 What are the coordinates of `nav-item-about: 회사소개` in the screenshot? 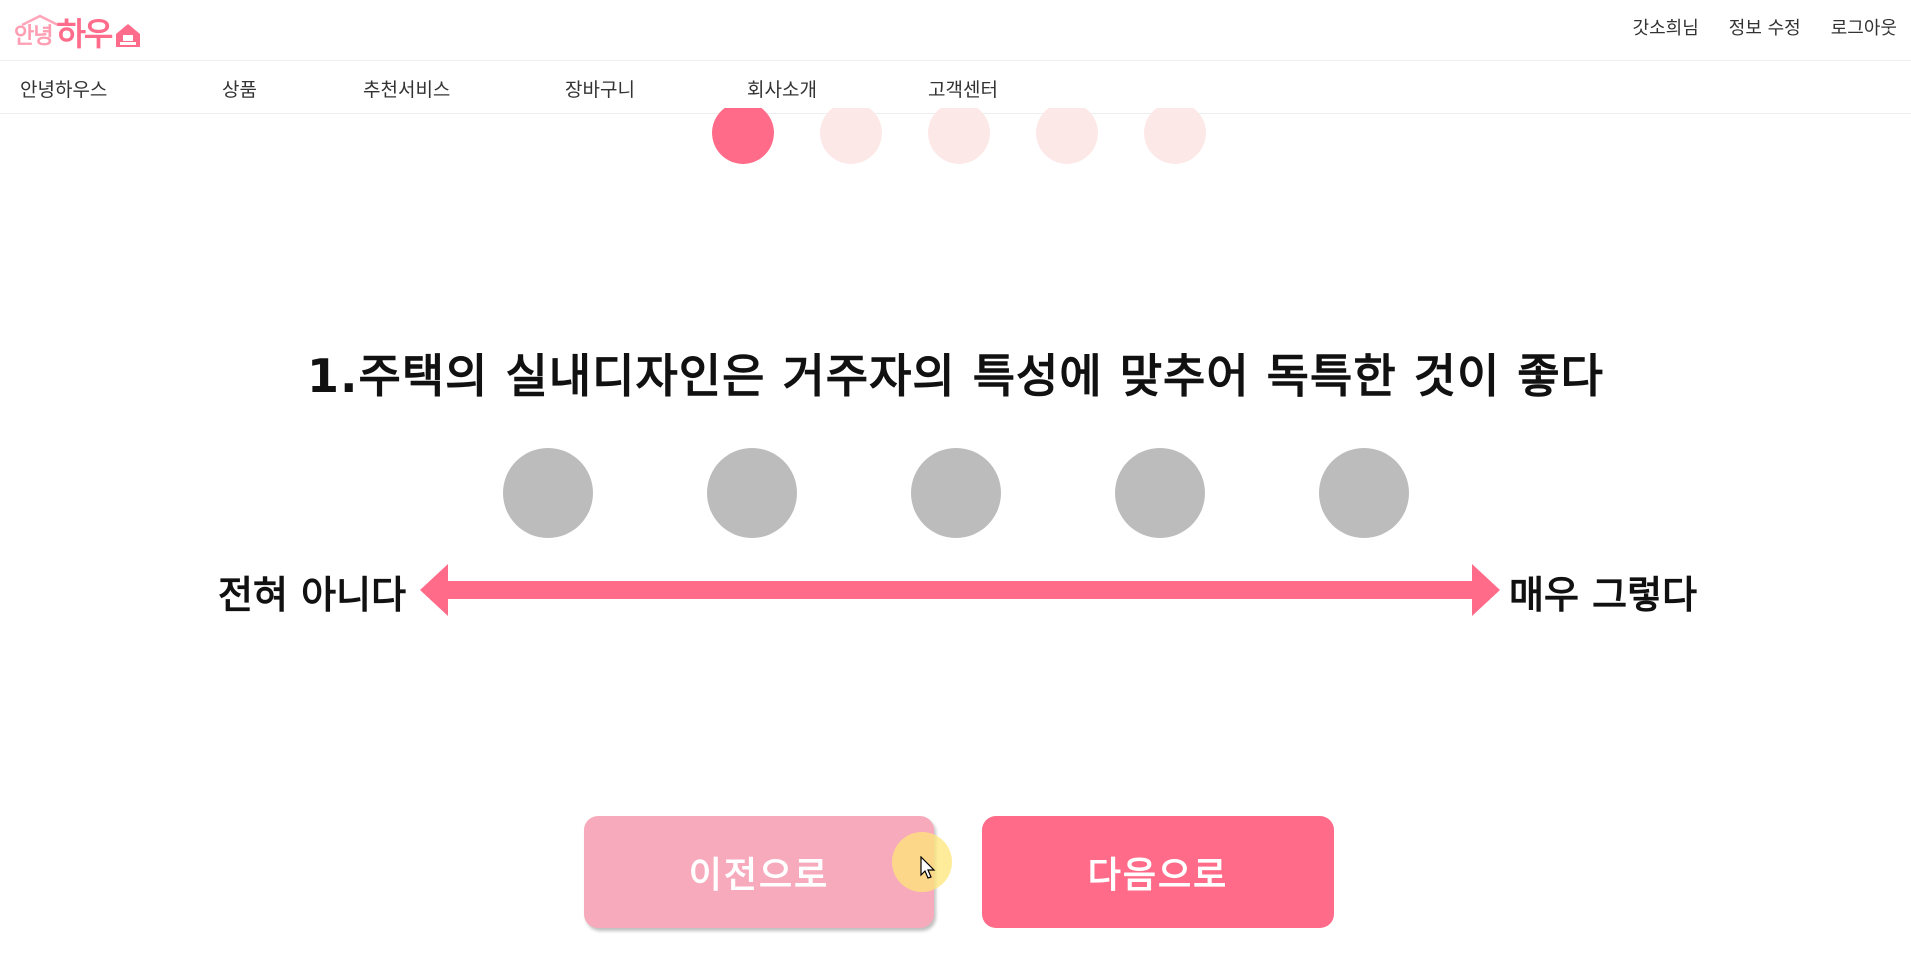 It's located at (782, 88).